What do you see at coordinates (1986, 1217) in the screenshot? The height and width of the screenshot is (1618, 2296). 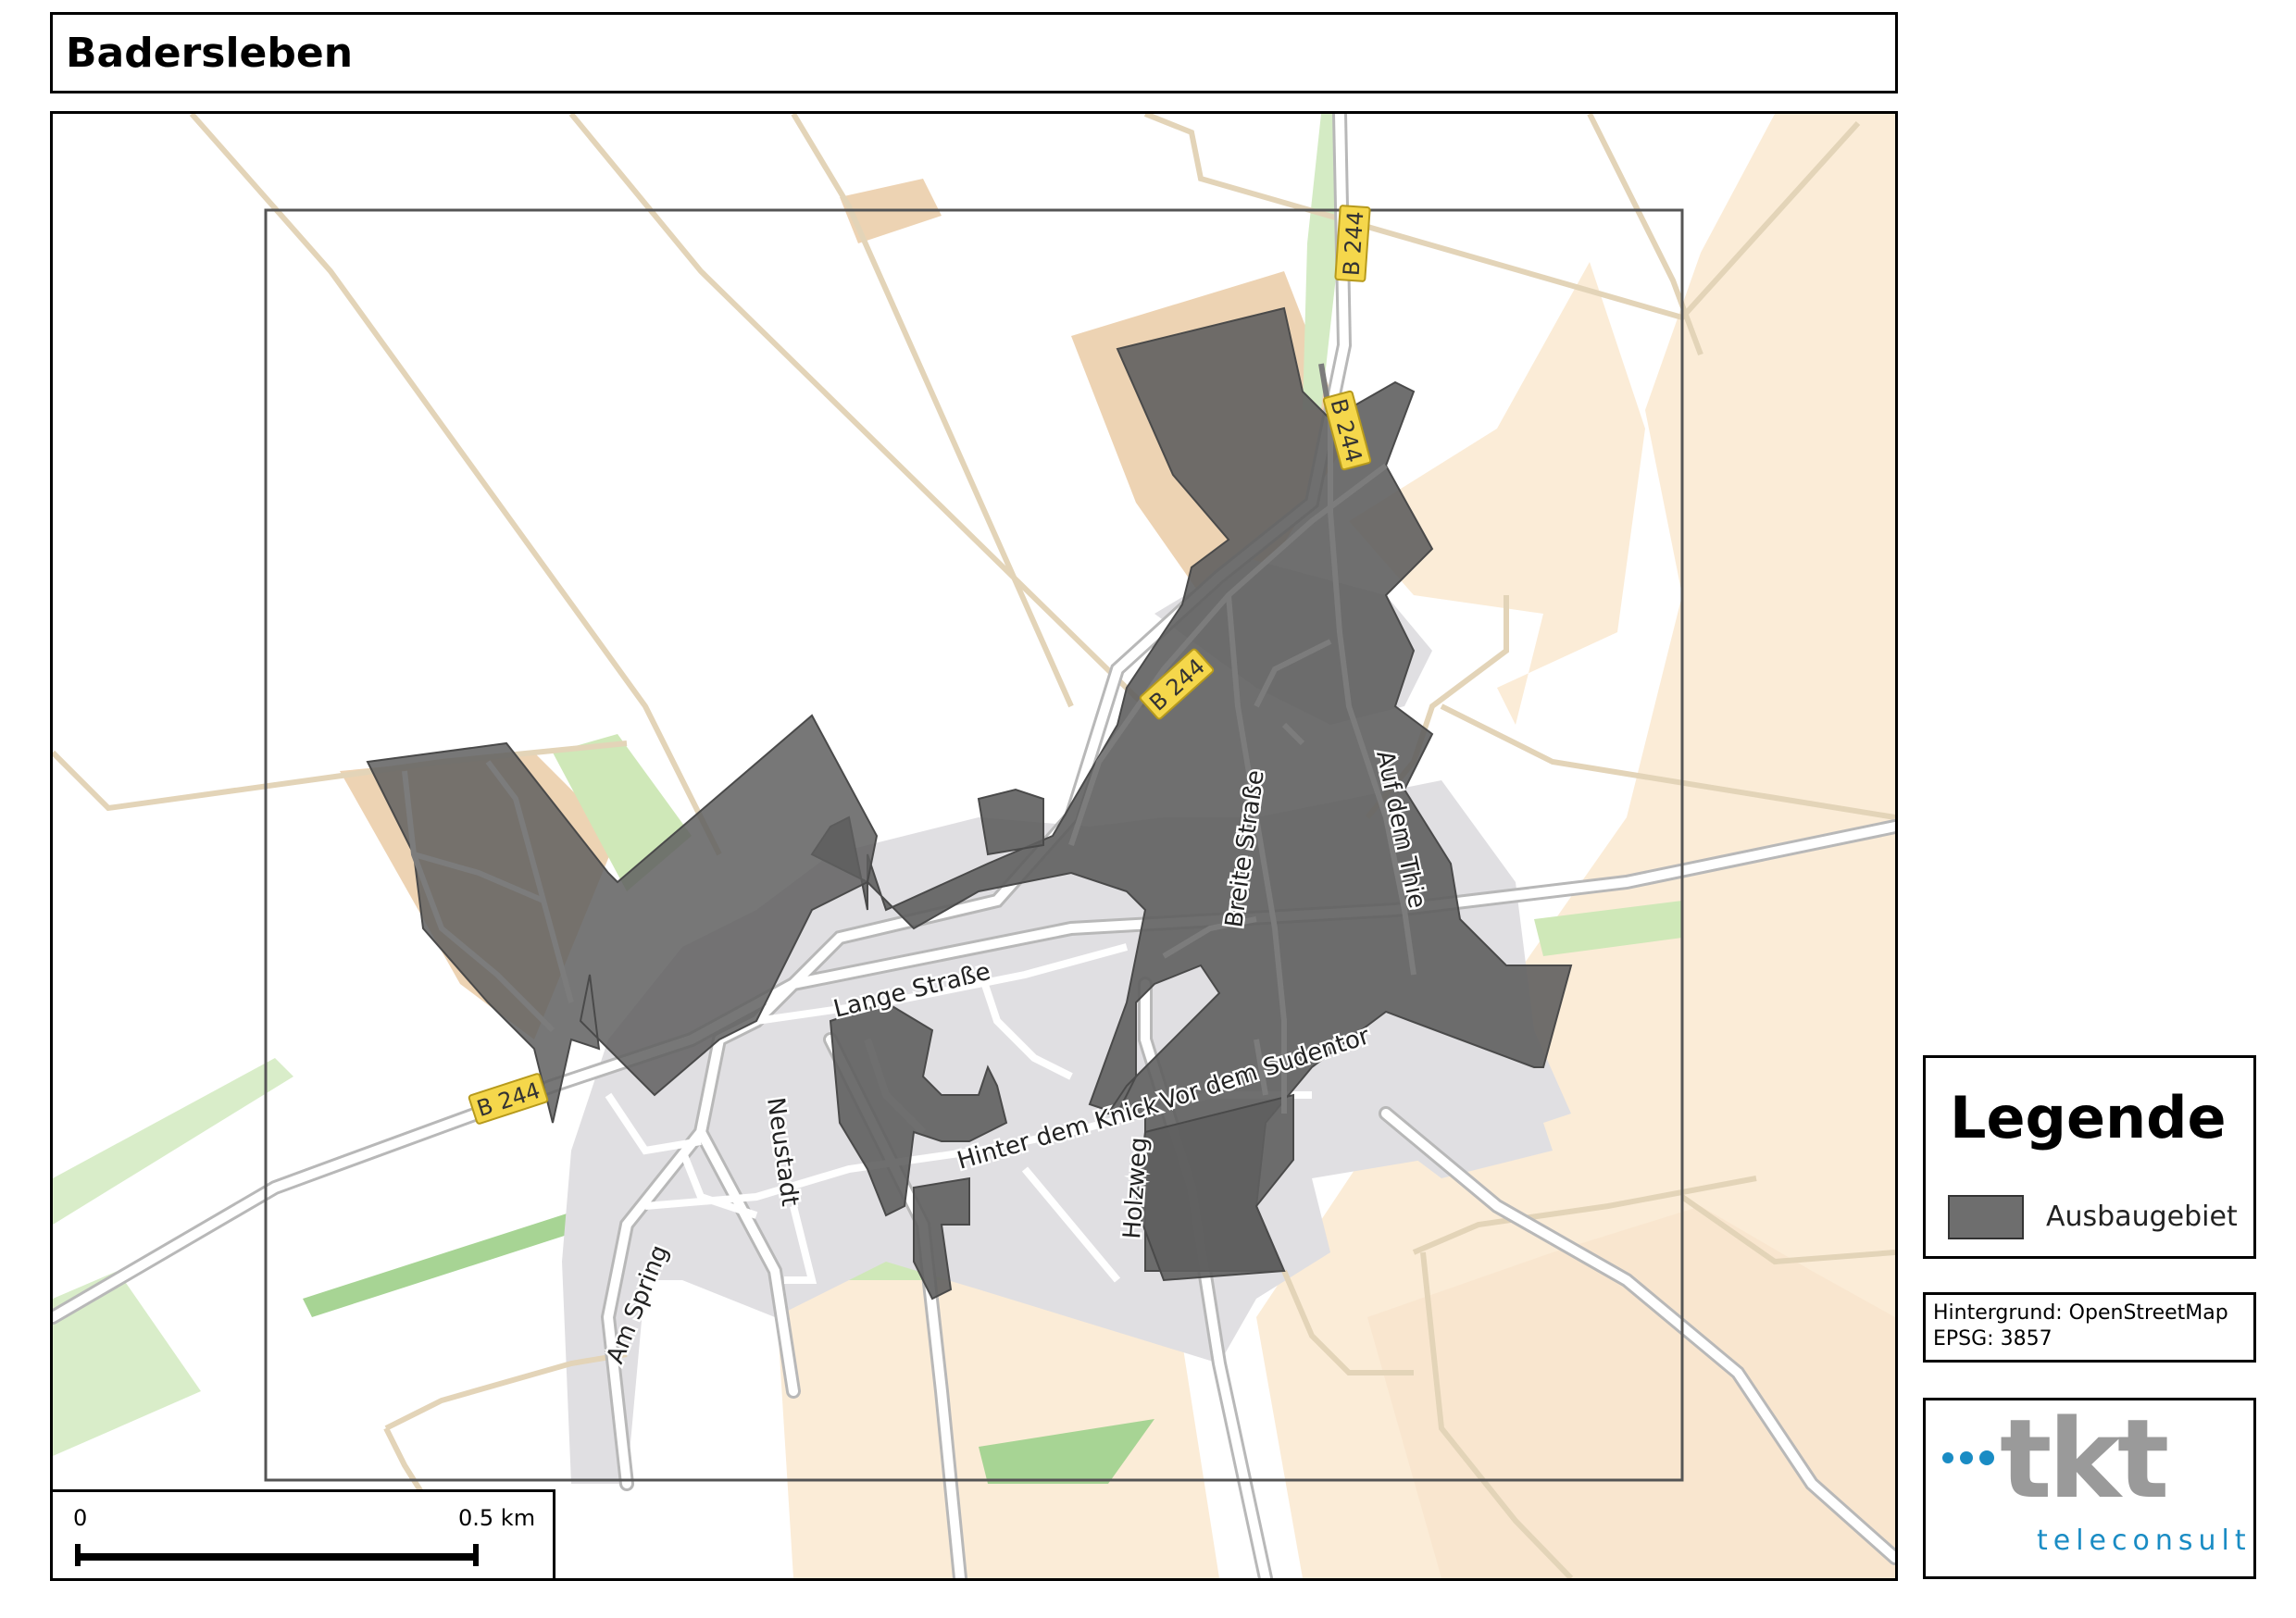 I see `legend-swatch-ausbaugebiet` at bounding box center [1986, 1217].